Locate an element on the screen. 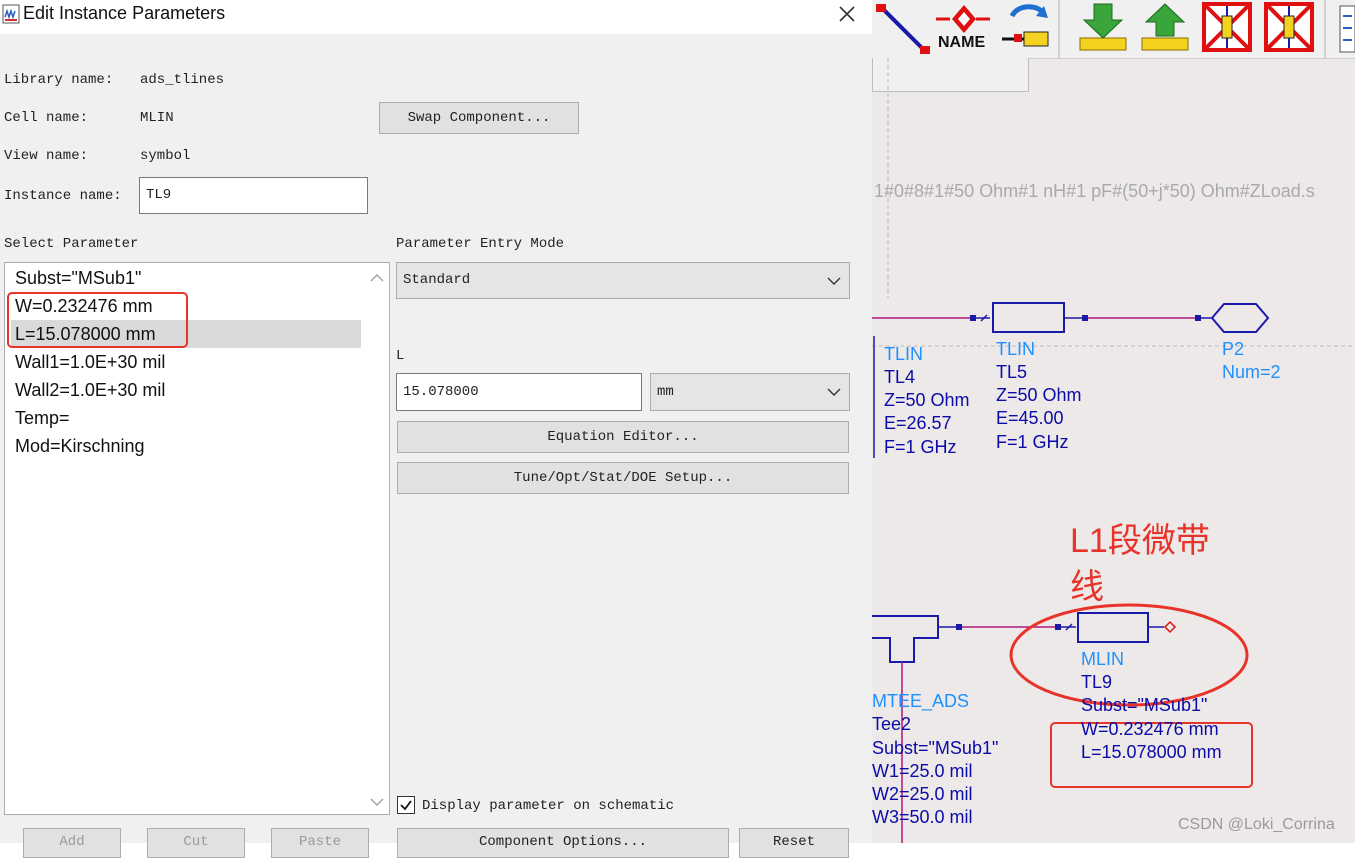 The image size is (1355, 858). toolbar: NAME is located at coordinates (1113, 29).